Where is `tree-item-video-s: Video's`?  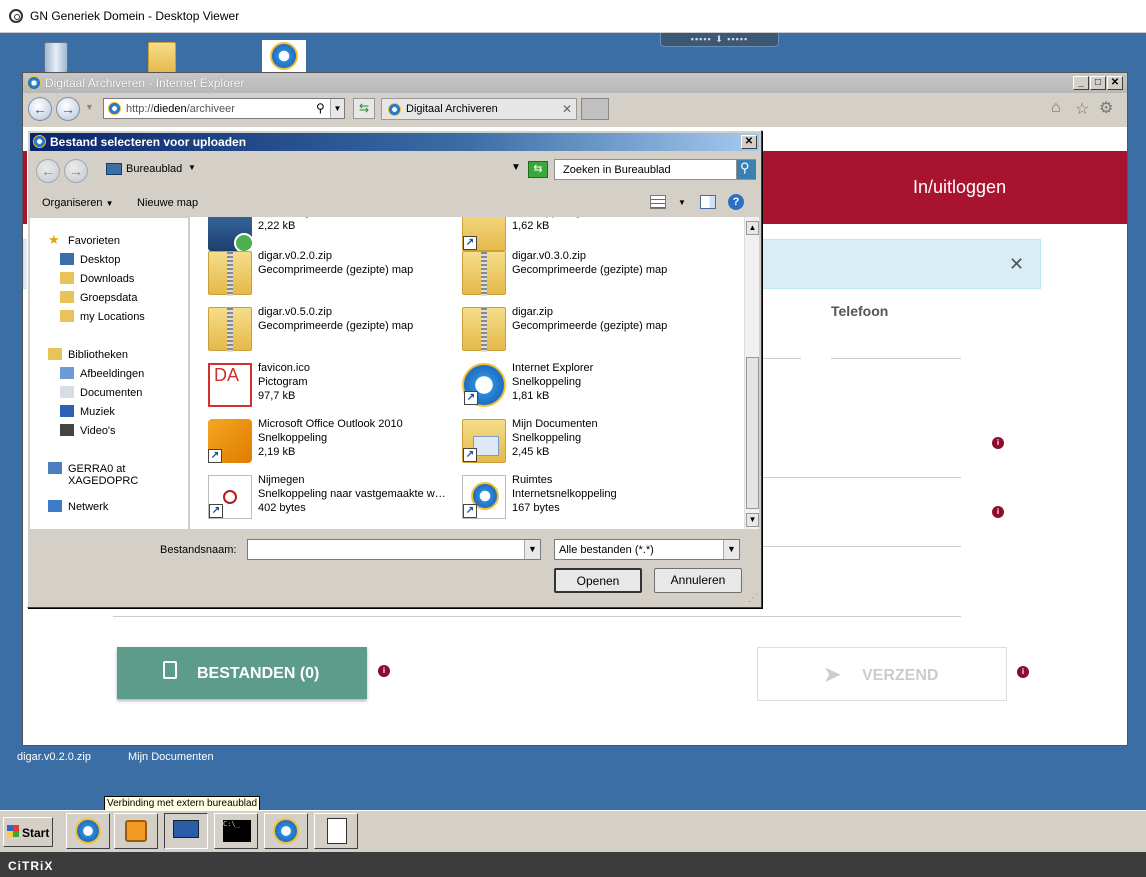 tree-item-video-s: Video's is located at coordinates (109, 431).